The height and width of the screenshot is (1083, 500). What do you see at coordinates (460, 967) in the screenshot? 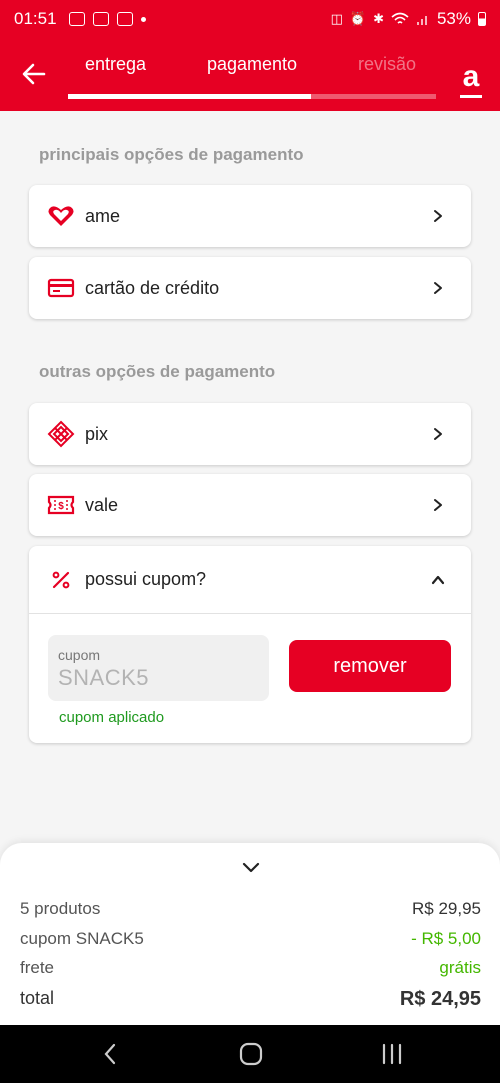
I see `summary-value: grátis` at bounding box center [460, 967].